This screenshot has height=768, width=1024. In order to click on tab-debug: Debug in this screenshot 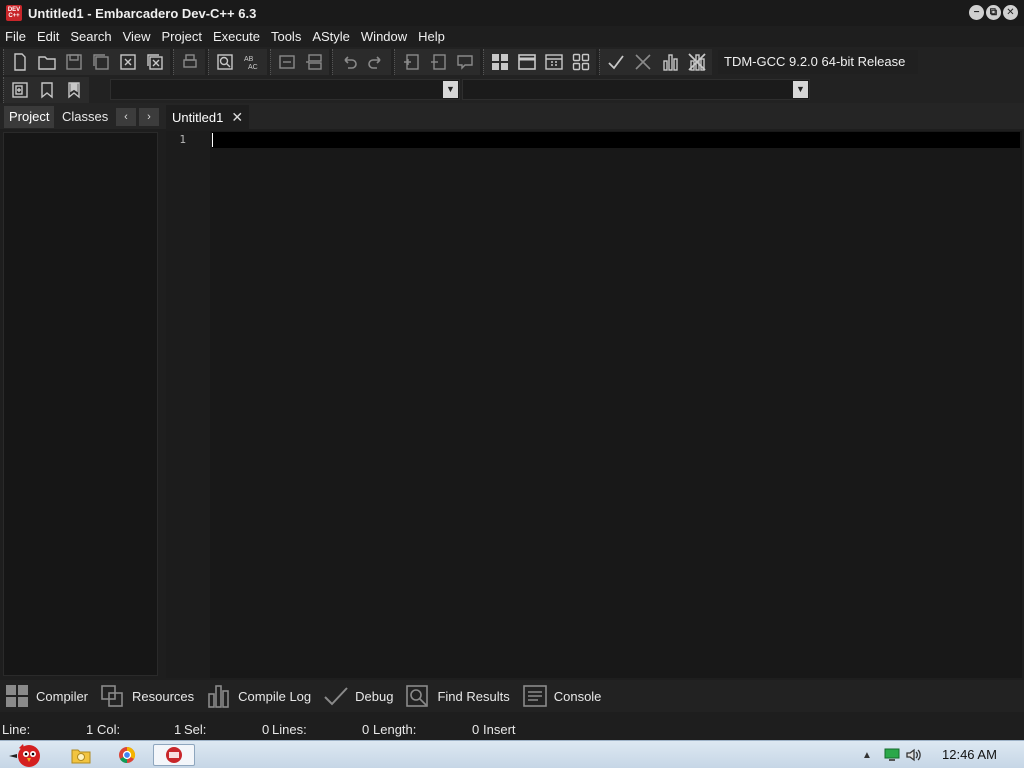, I will do `click(360, 696)`.